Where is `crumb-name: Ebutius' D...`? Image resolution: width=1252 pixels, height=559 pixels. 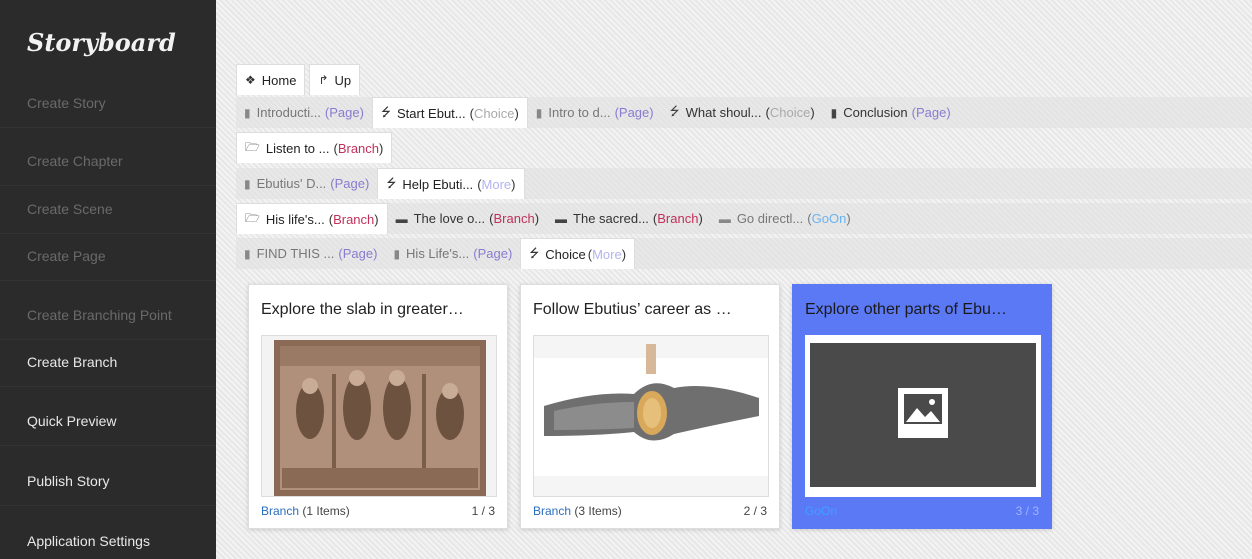
crumb-name: Ebutius' D... is located at coordinates (291, 183).